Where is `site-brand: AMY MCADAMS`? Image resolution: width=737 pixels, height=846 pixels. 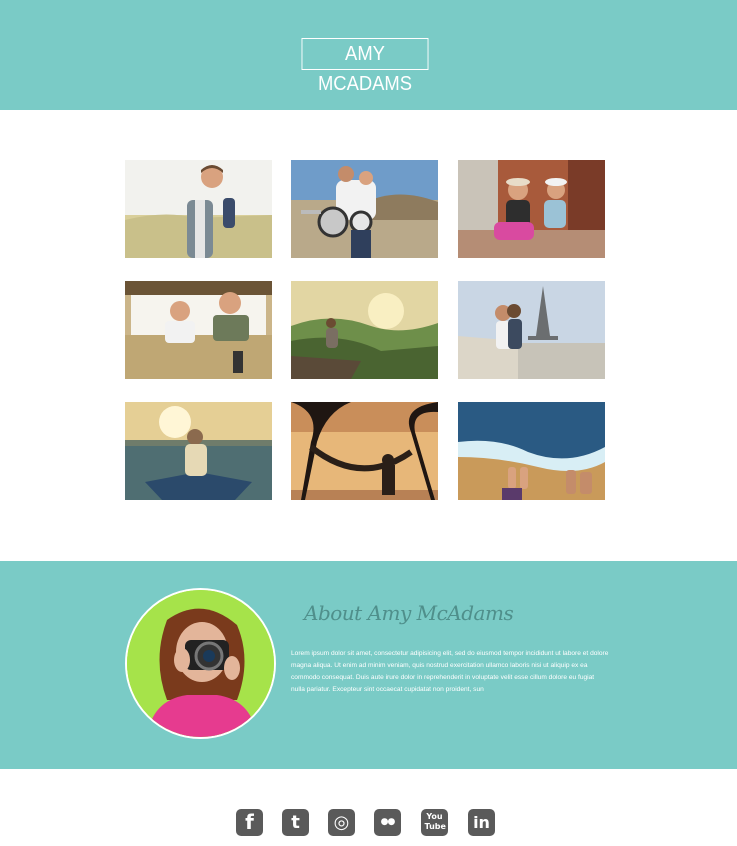 site-brand: AMY MCADAMS is located at coordinates (365, 66).